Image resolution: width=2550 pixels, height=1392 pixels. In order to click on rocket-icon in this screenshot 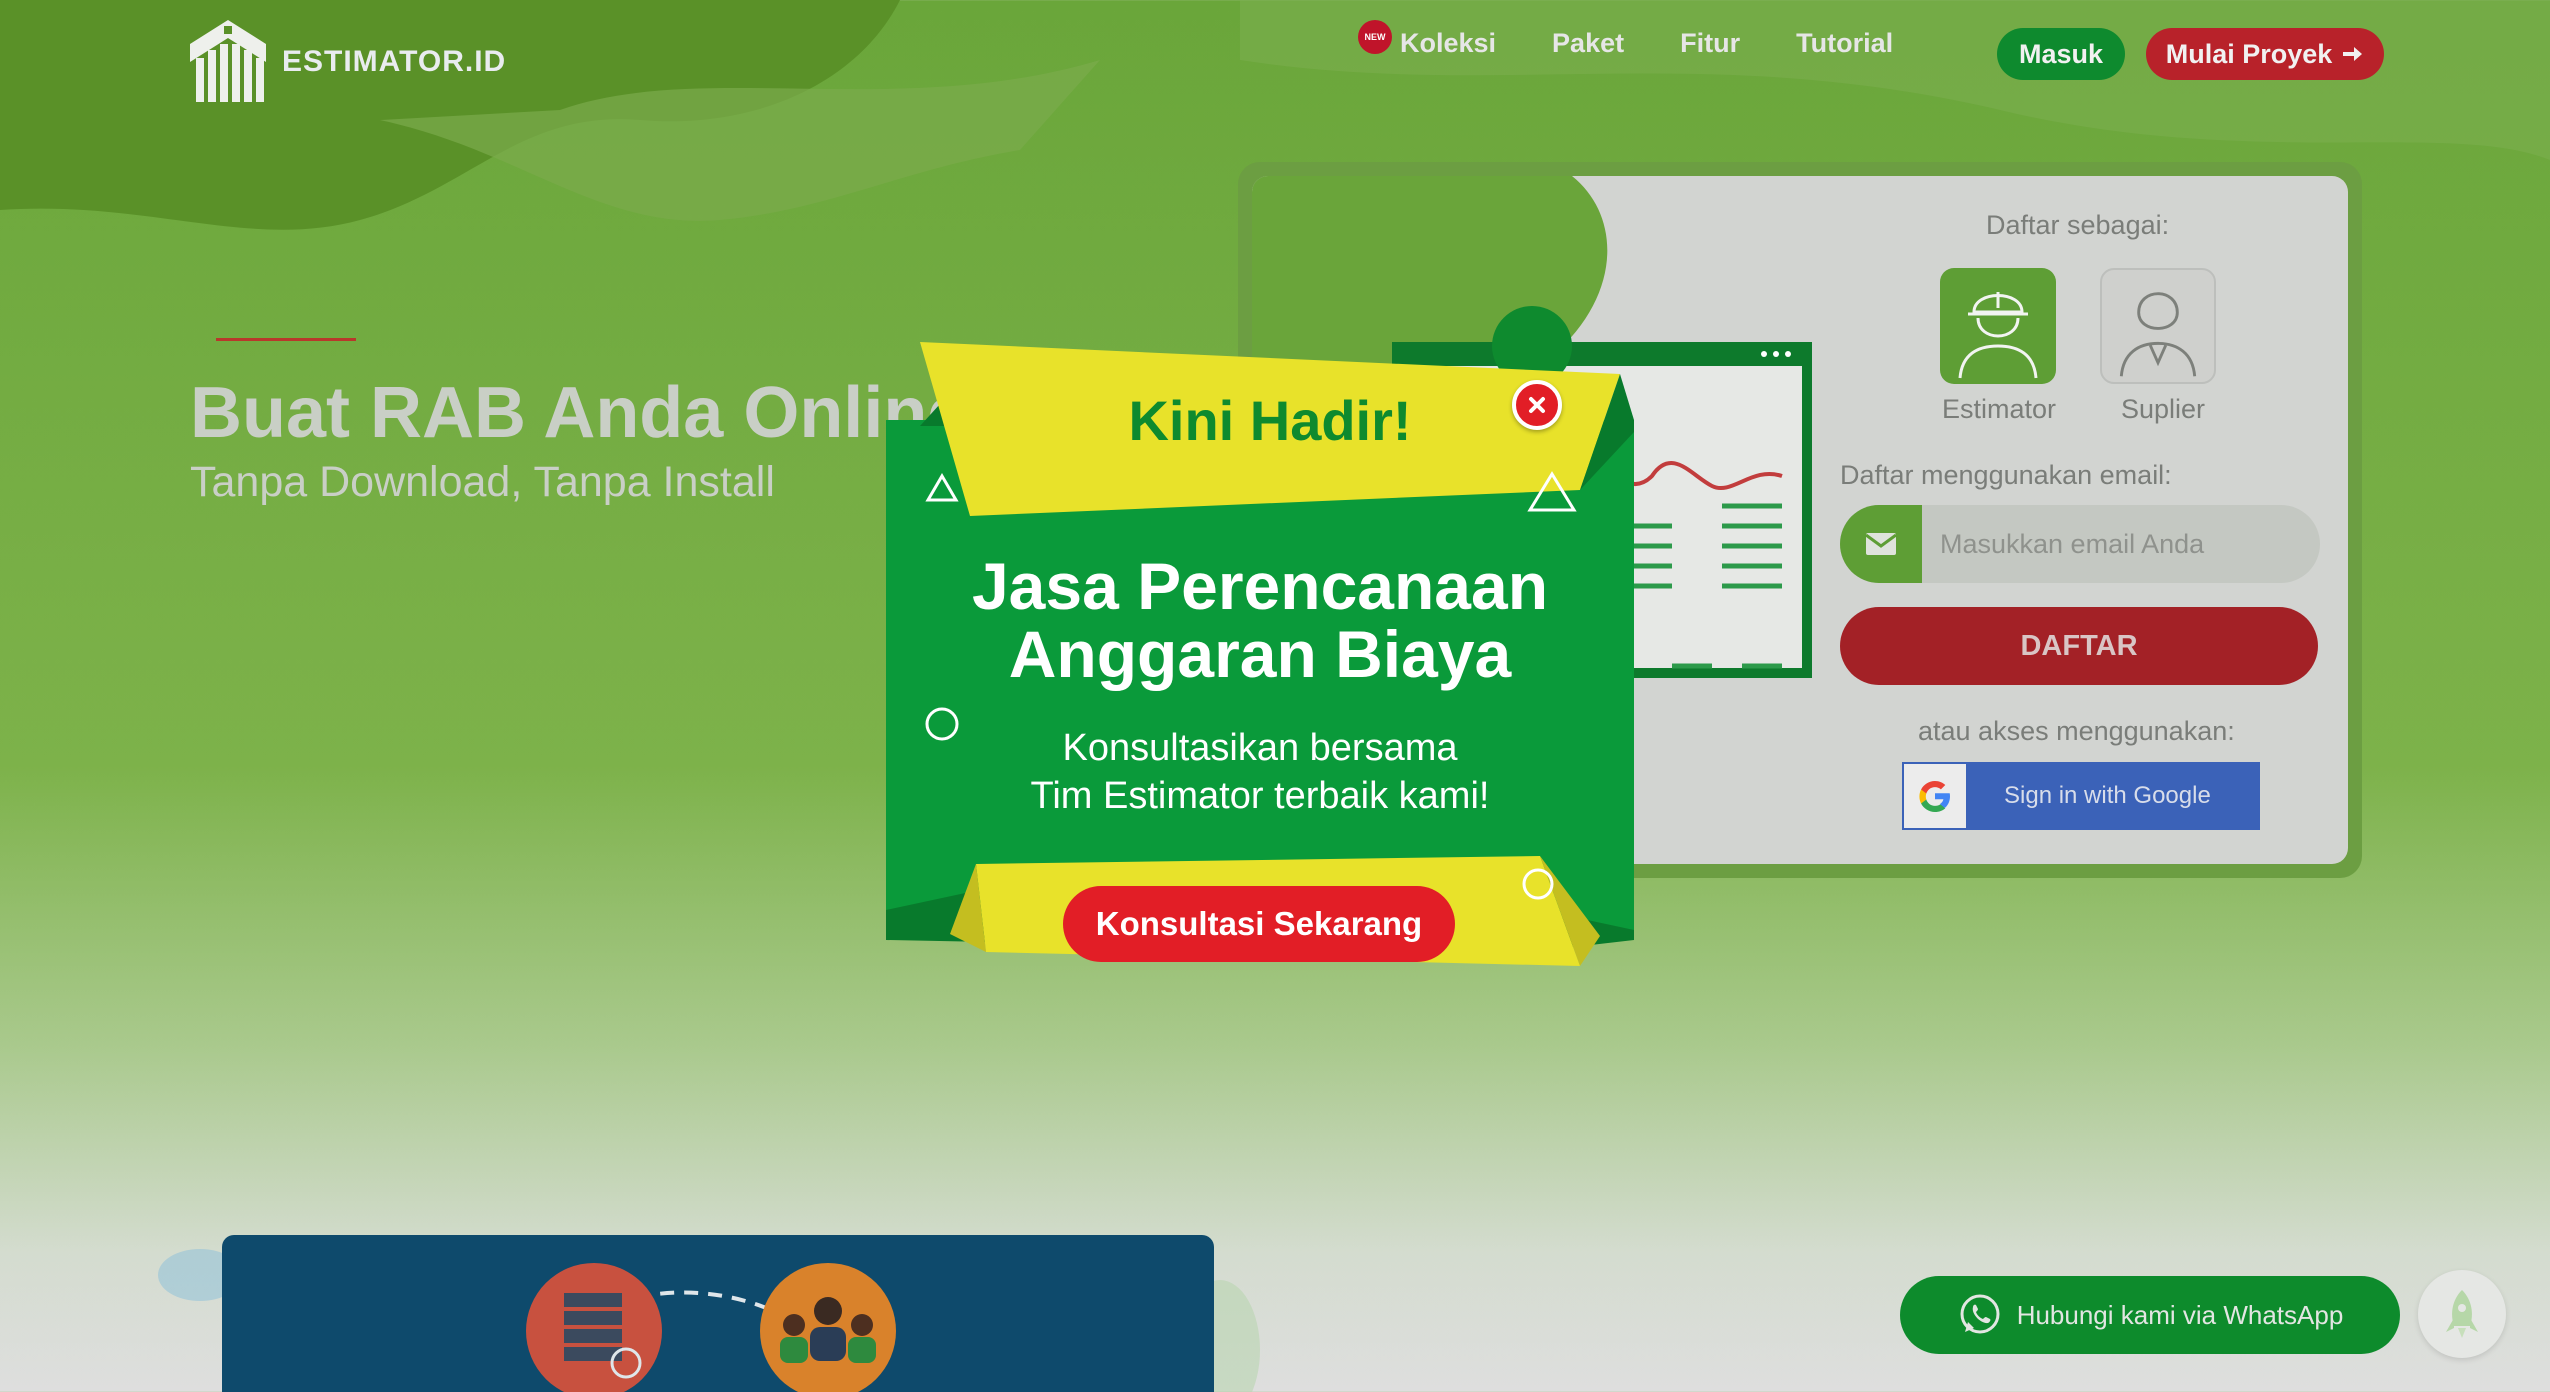, I will do `click(2462, 1314)`.